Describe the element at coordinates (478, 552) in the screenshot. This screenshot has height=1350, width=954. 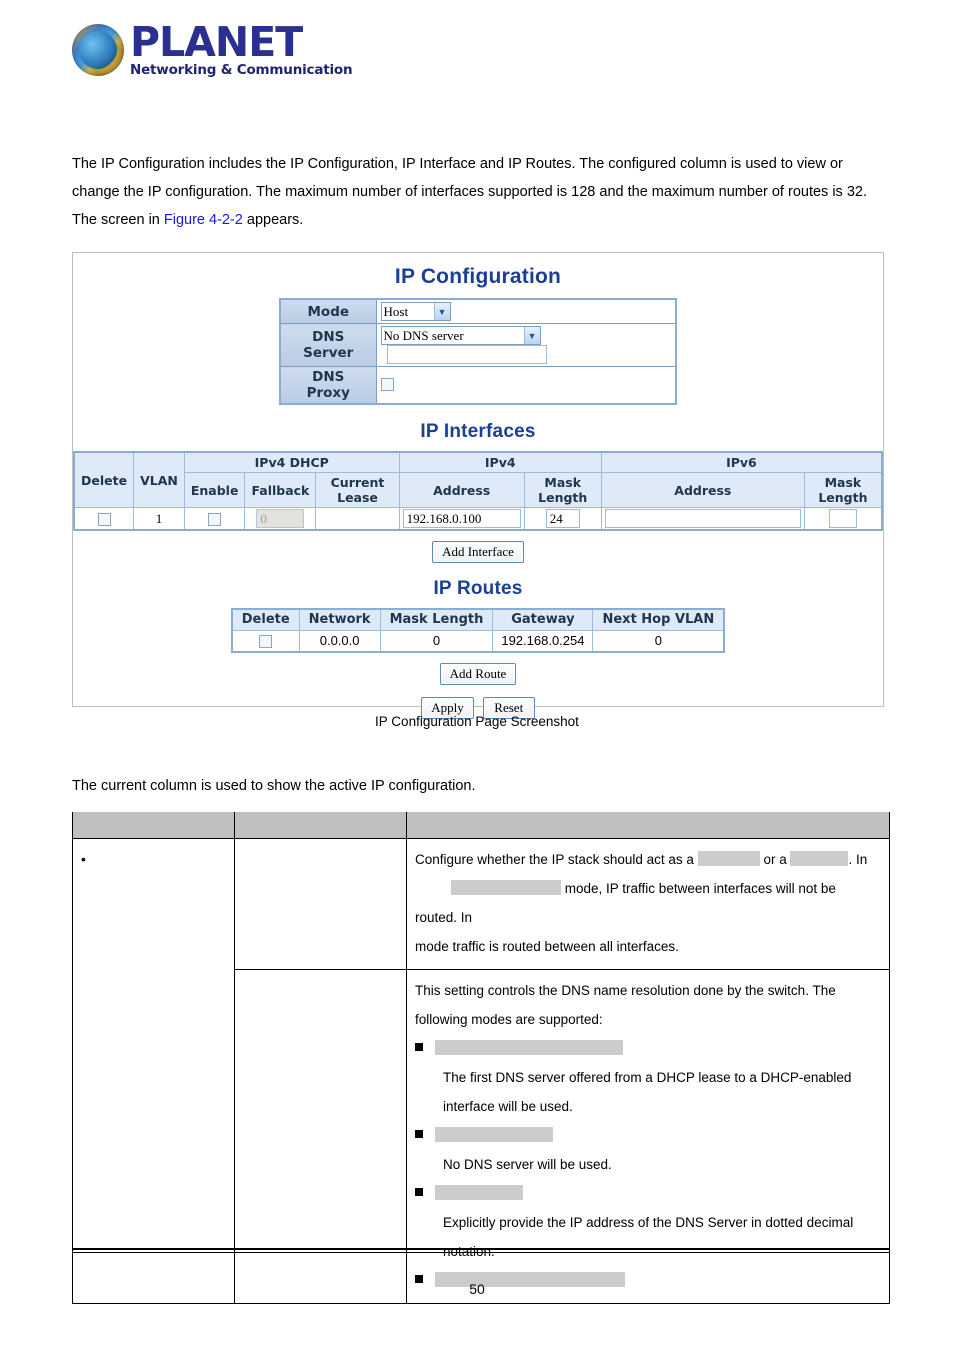
I see `add-interface-button: Add Interface` at that location.